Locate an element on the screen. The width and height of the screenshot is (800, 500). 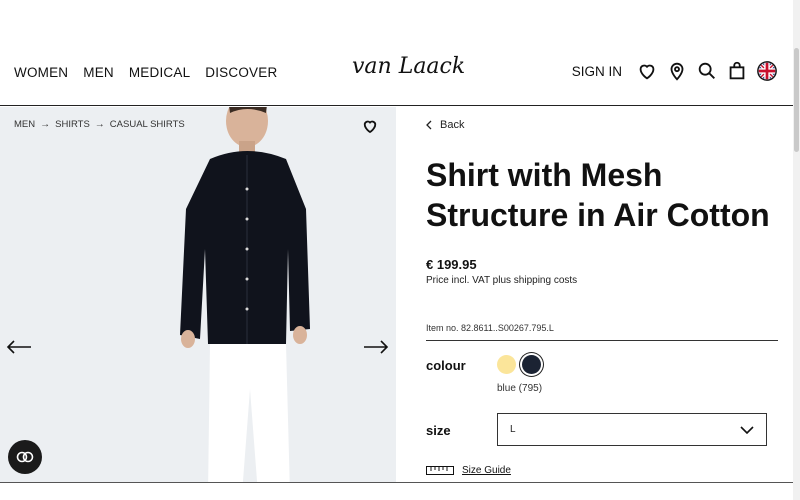
main-nav: WOMEN MEN MEDICAL DISCOVER is located at coordinates (145, 72).